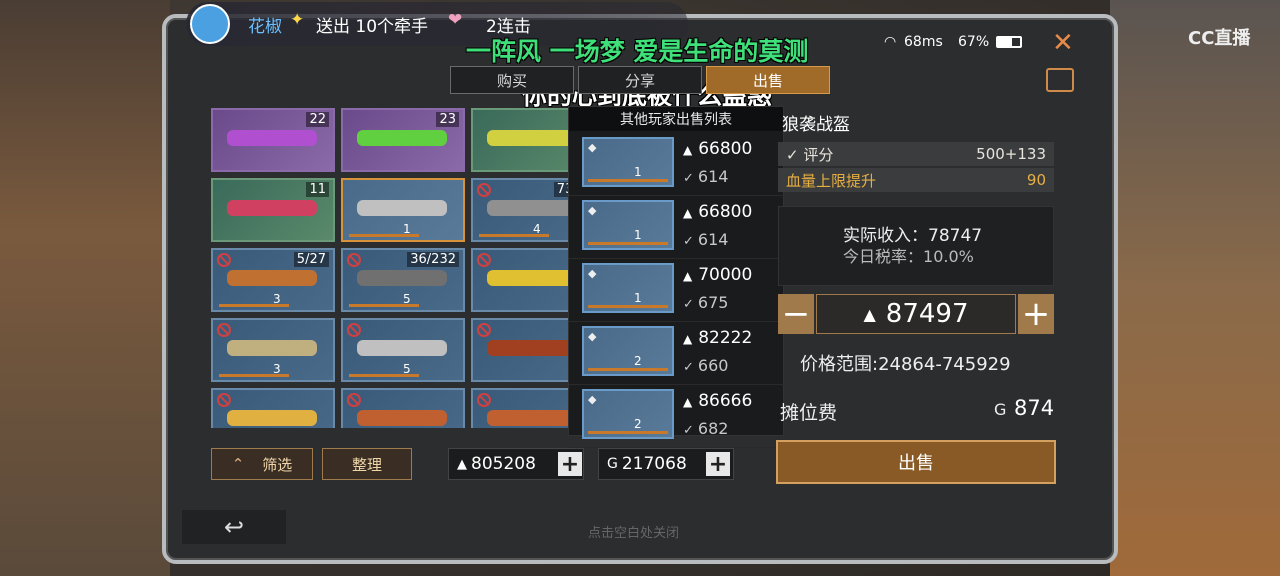 The image size is (1280, 576). Describe the element at coordinates (1036, 180) in the screenshot. I see `stat-value: 90` at that location.